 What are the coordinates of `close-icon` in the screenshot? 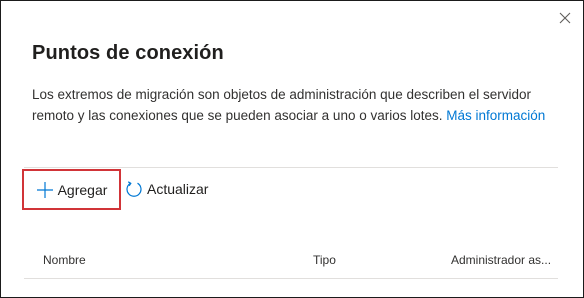 It's located at (565, 18).